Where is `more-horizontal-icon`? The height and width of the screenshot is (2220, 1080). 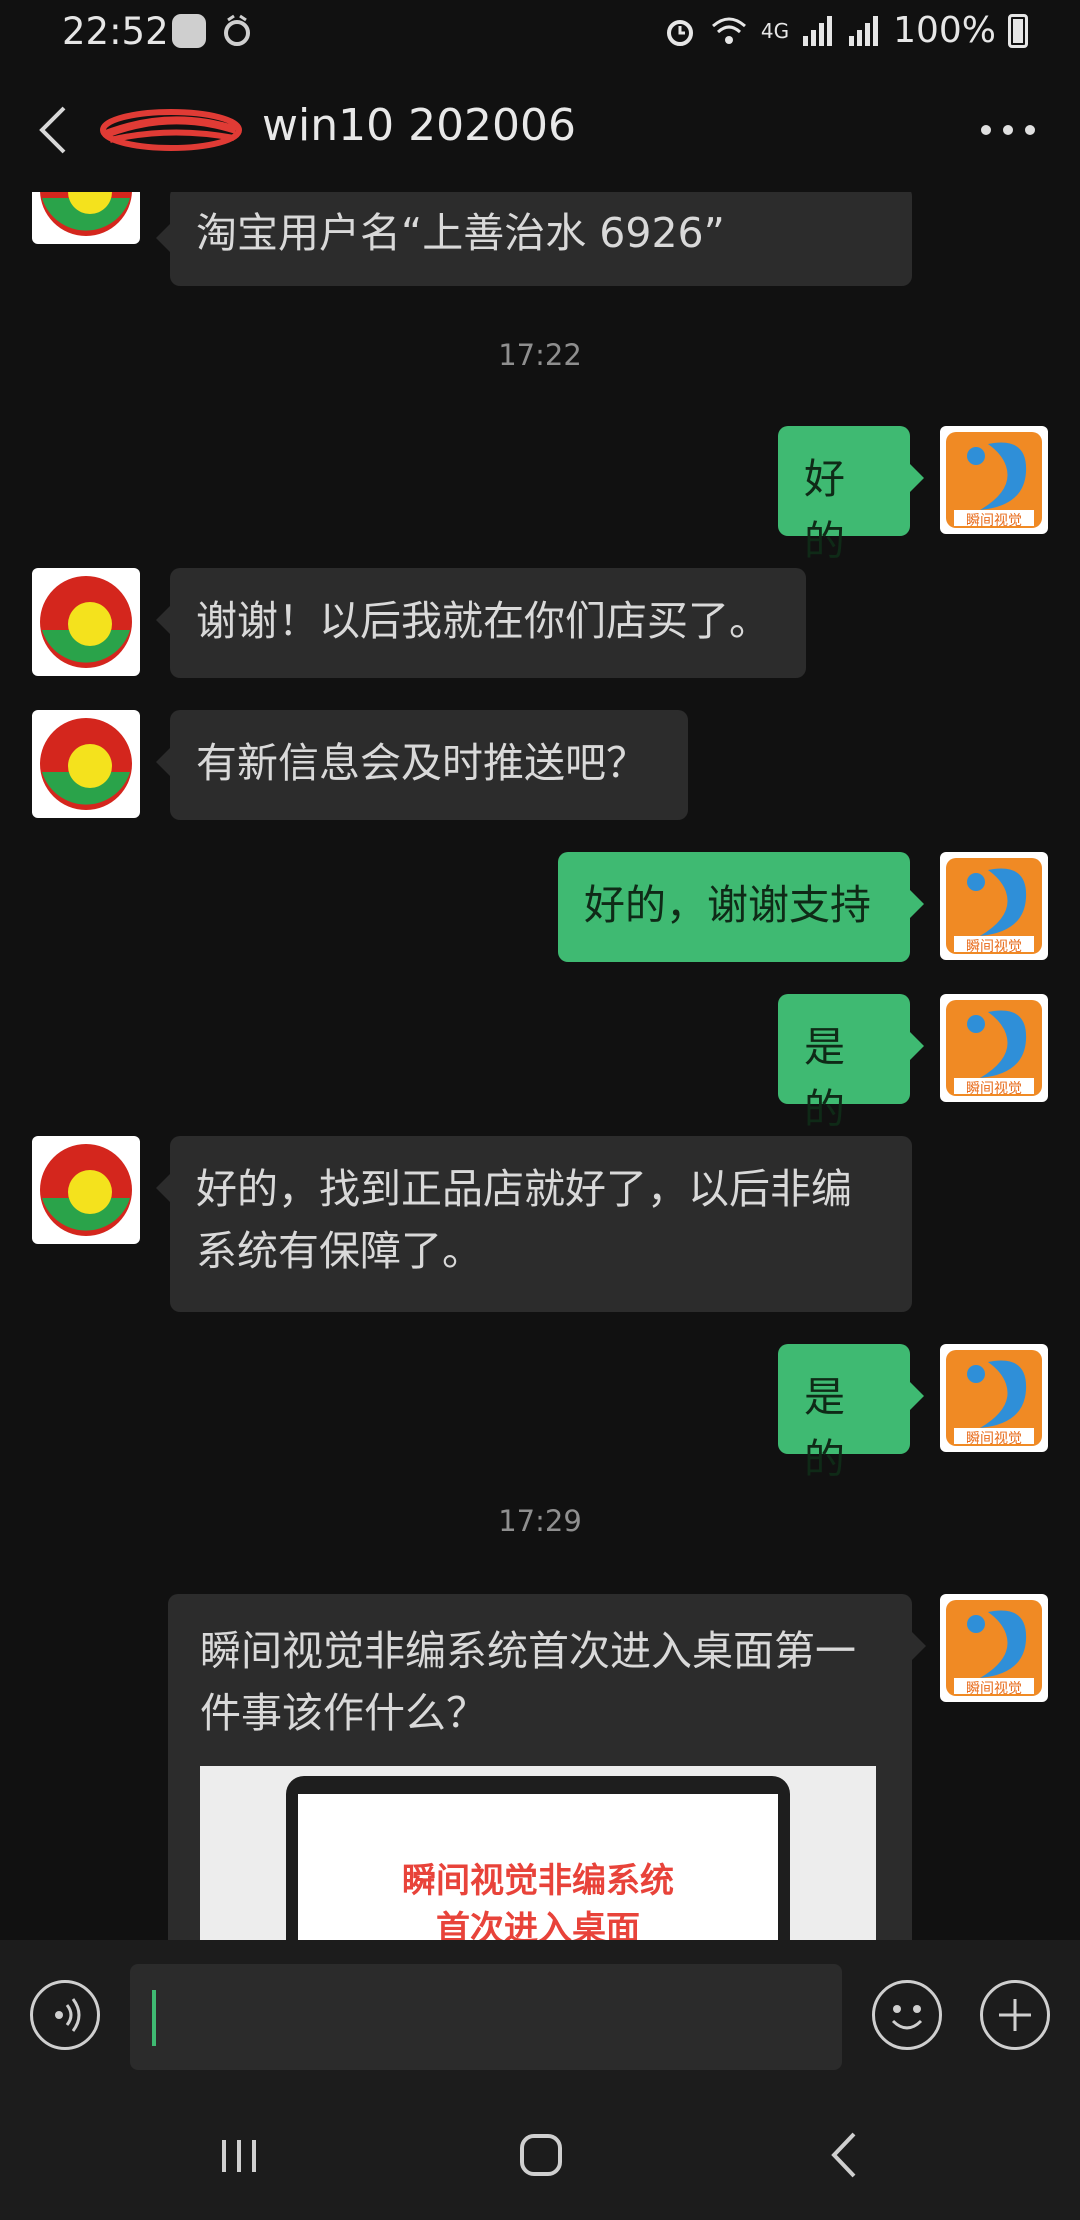 more-horizontal-icon is located at coordinates (1008, 130).